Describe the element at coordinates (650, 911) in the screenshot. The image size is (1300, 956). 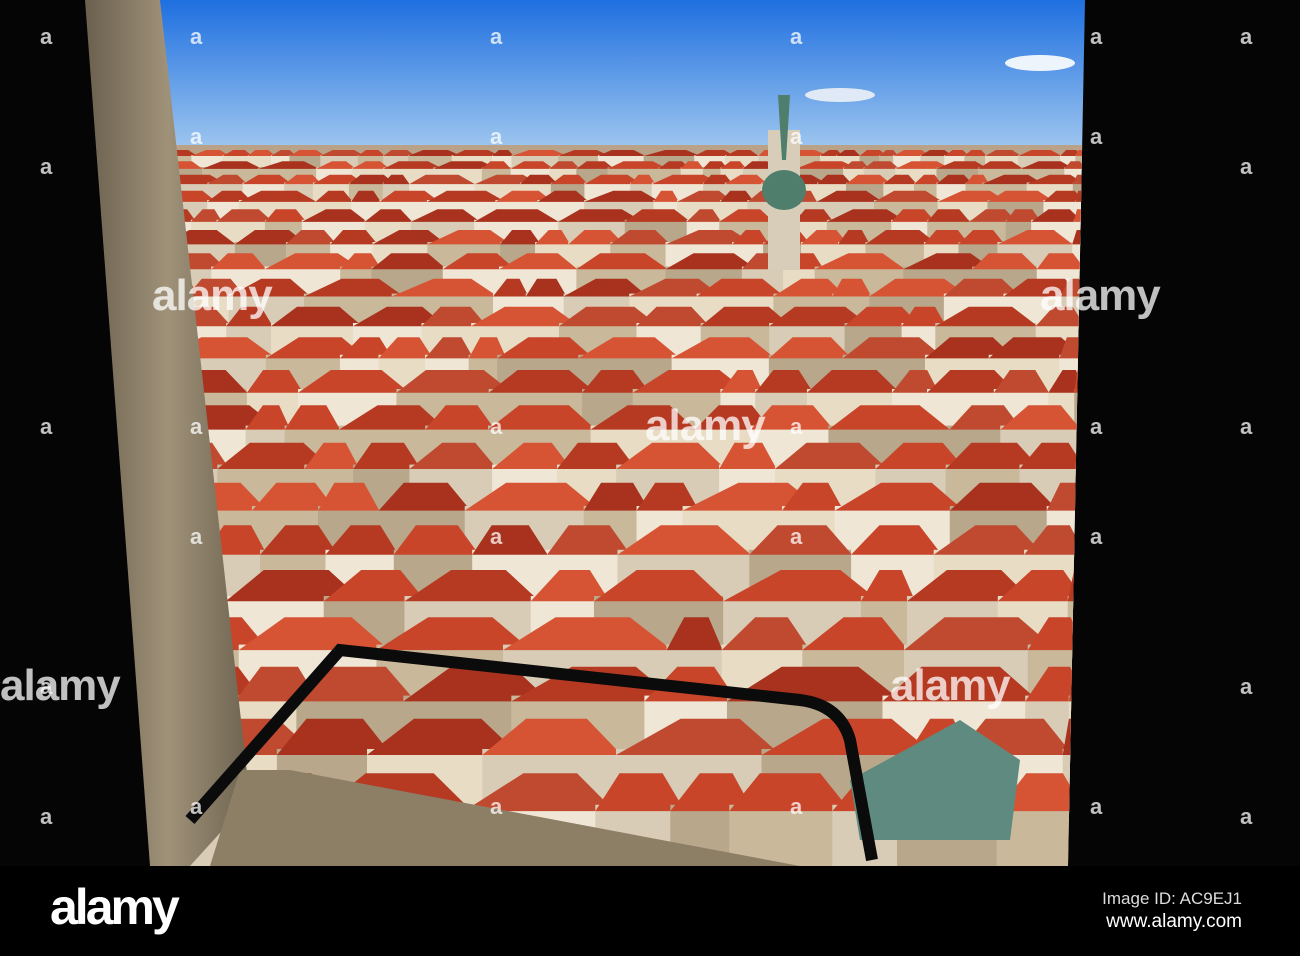
I see `footer-bar: alamy Image ID: AC9EJ1 www.alamy.com` at that location.